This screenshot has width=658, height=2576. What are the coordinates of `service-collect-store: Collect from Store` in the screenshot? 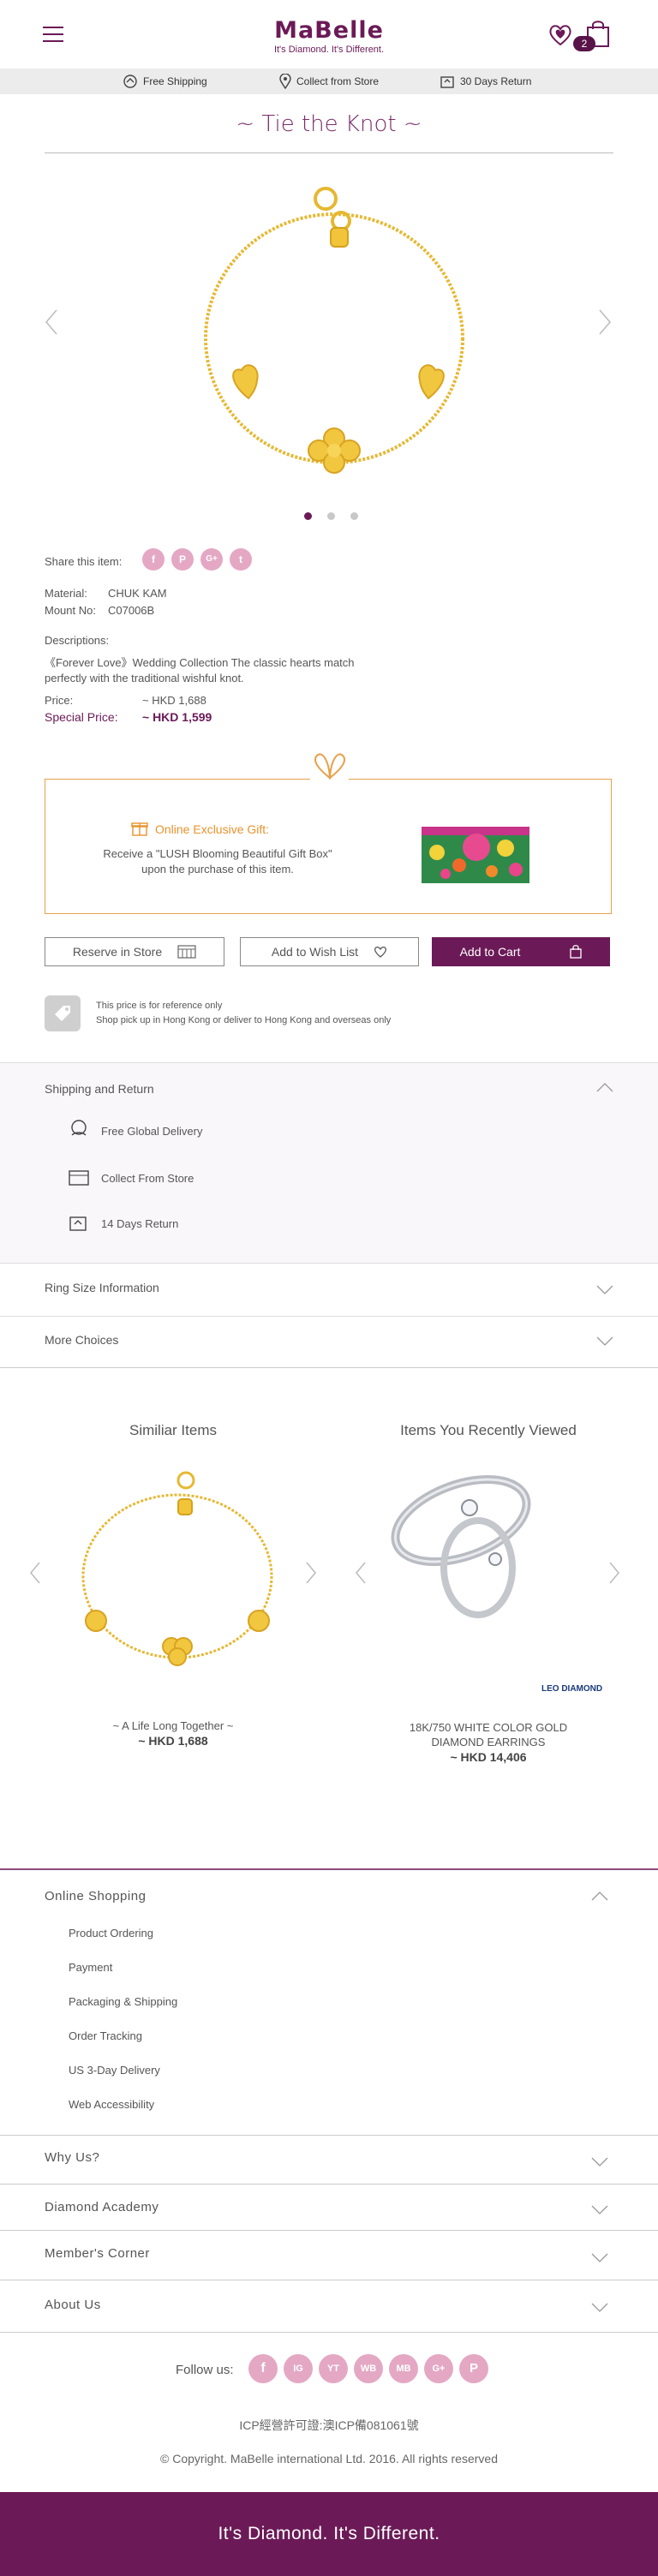 It's located at (329, 81).